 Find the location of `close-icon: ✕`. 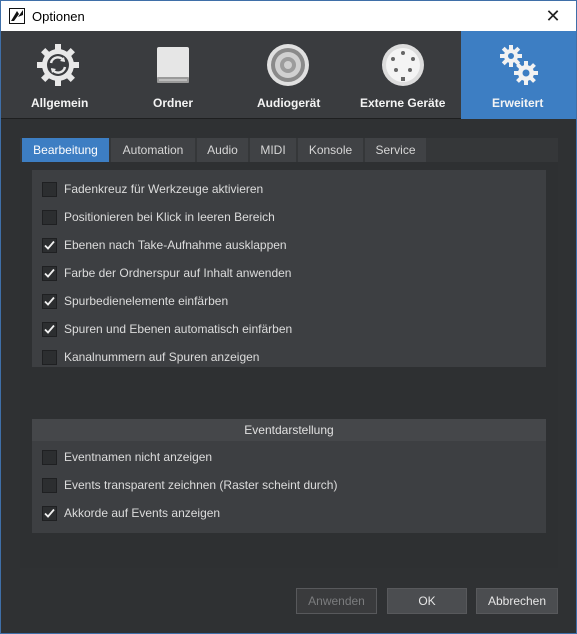

close-icon: ✕ is located at coordinates (553, 15).